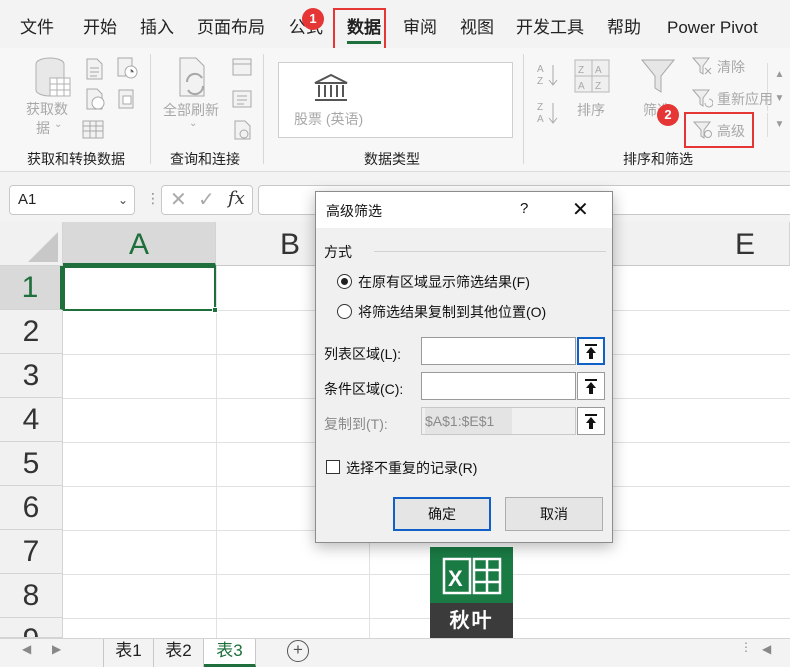 The width and height of the screenshot is (790, 667). I want to click on tab-page-layout: 页面布局, so click(231, 28).